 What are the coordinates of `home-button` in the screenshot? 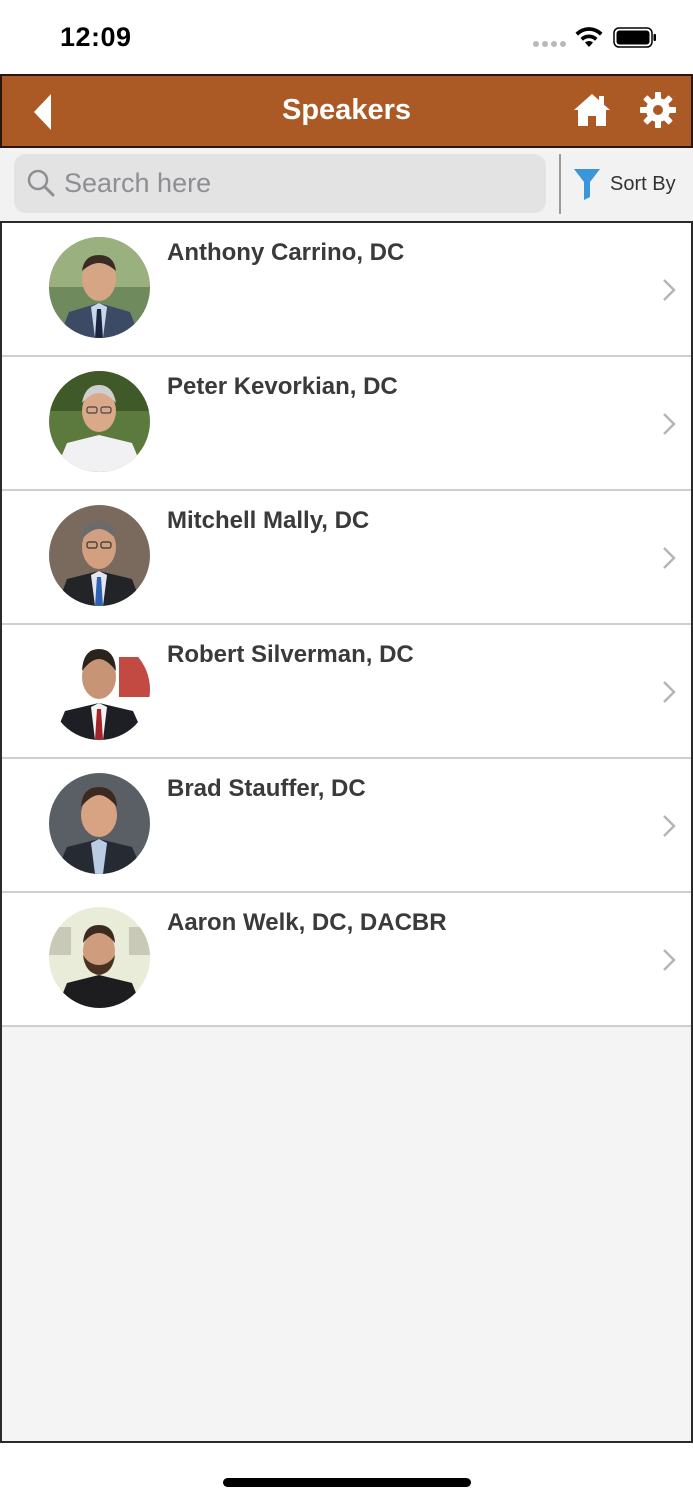 It's located at (592, 110).